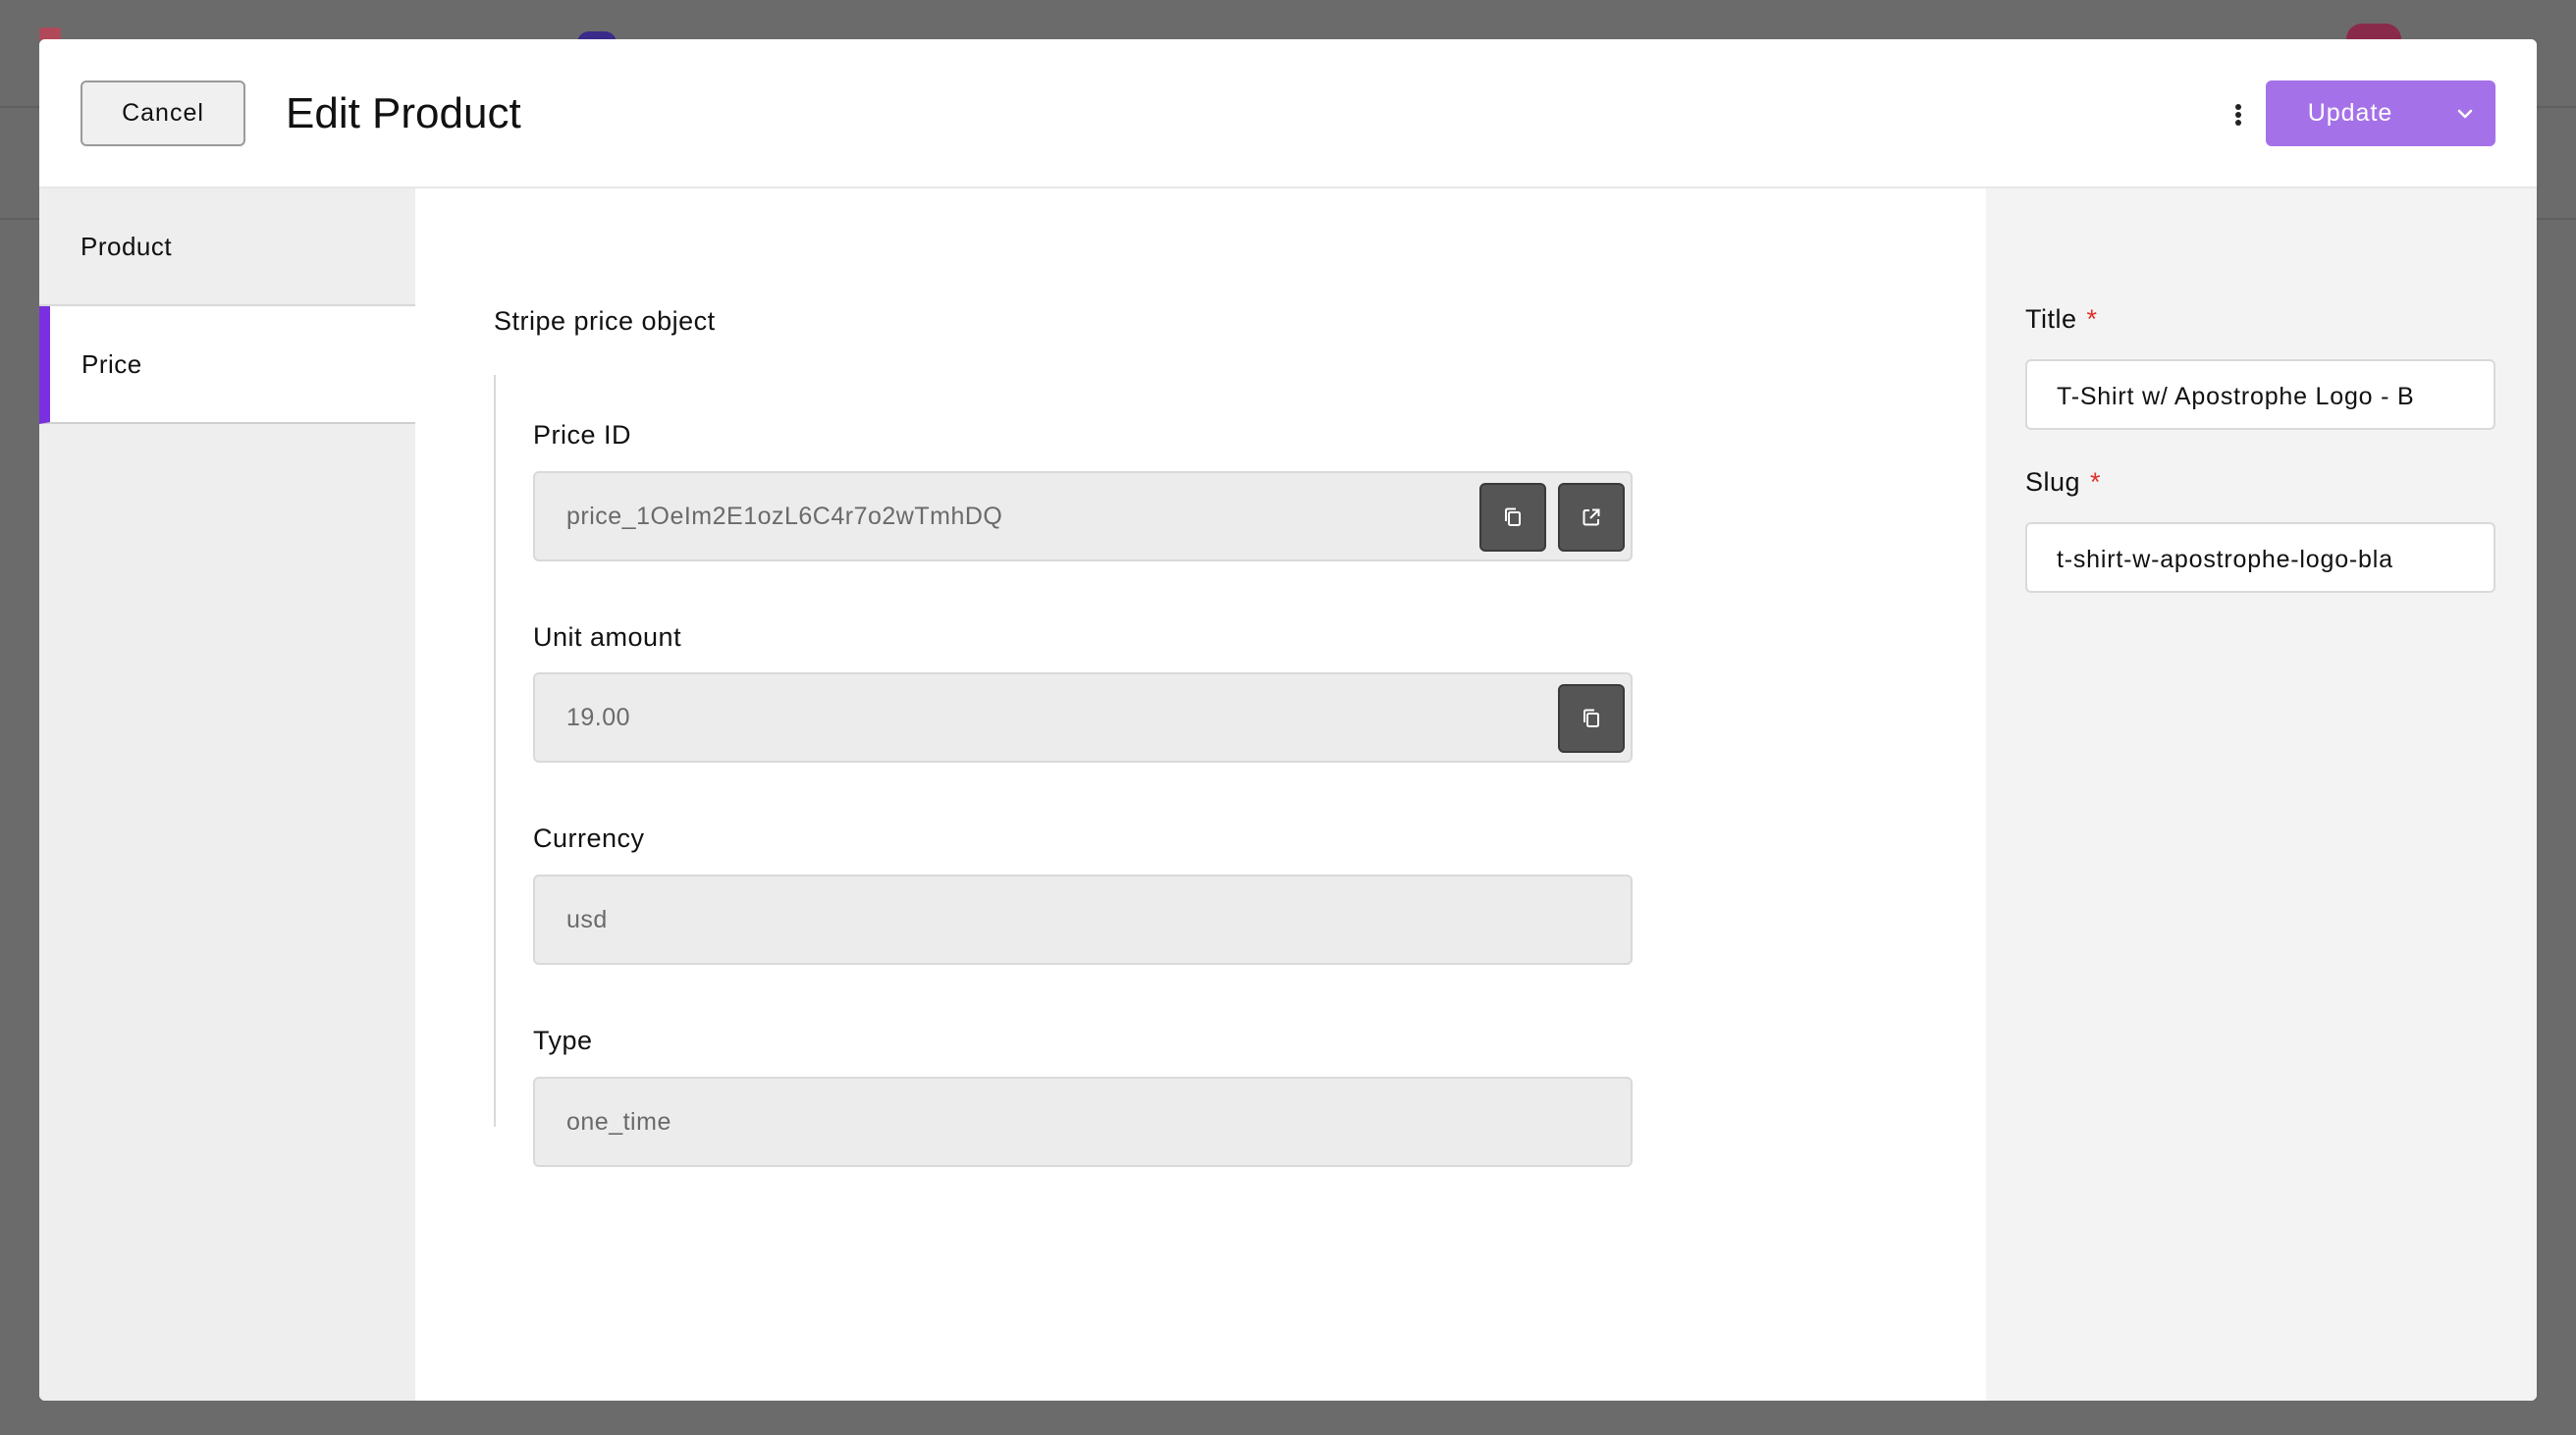 The width and height of the screenshot is (2576, 1435). I want to click on update-button: Update, so click(2350, 113).